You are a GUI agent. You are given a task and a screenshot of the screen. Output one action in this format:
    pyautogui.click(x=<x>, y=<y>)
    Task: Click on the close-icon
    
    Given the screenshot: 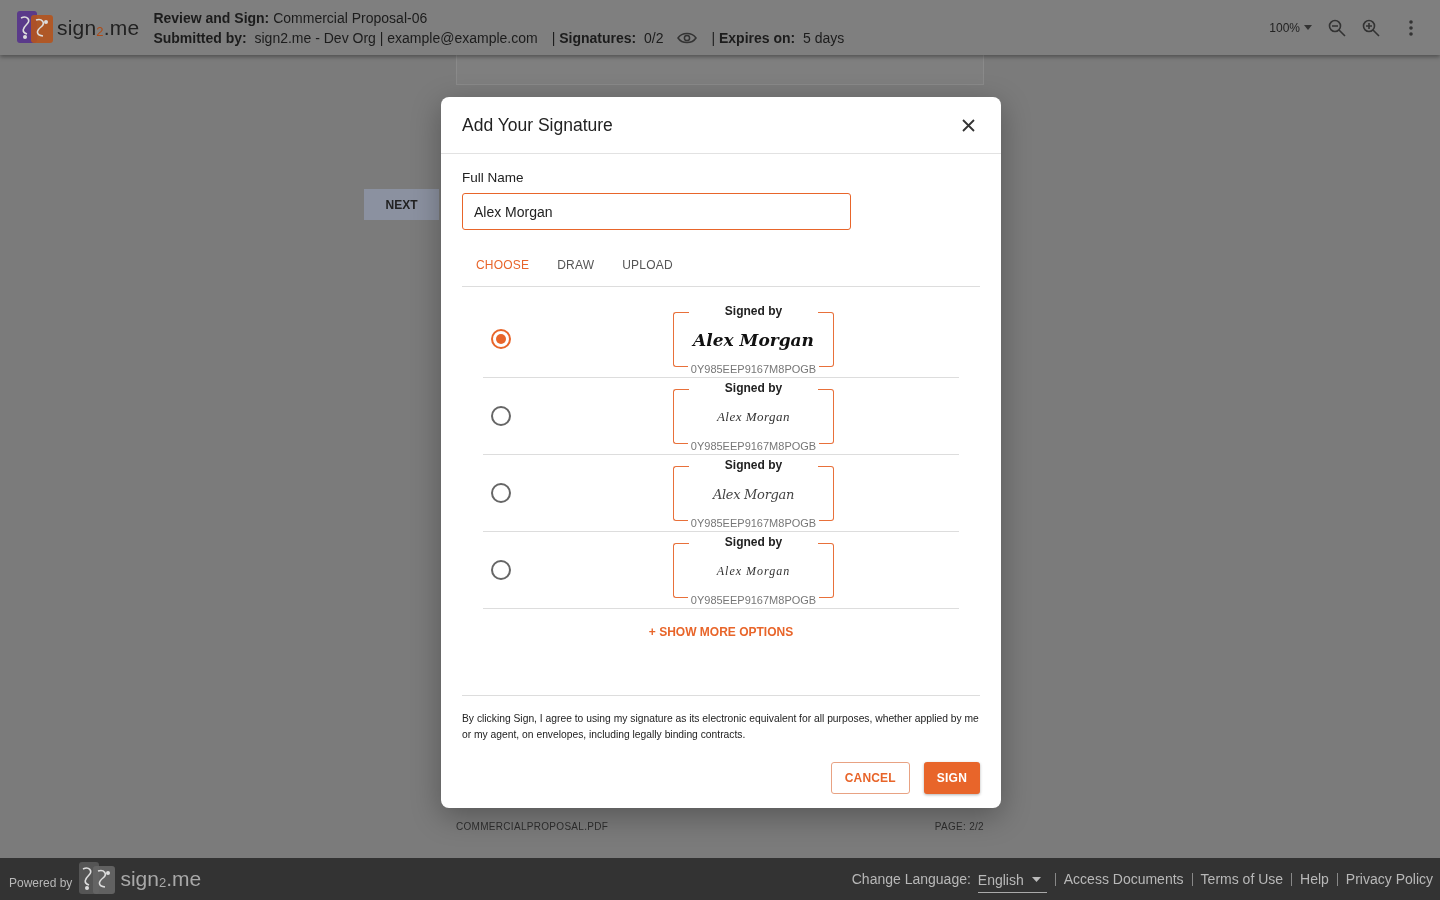 What is the action you would take?
    pyautogui.click(x=968, y=125)
    